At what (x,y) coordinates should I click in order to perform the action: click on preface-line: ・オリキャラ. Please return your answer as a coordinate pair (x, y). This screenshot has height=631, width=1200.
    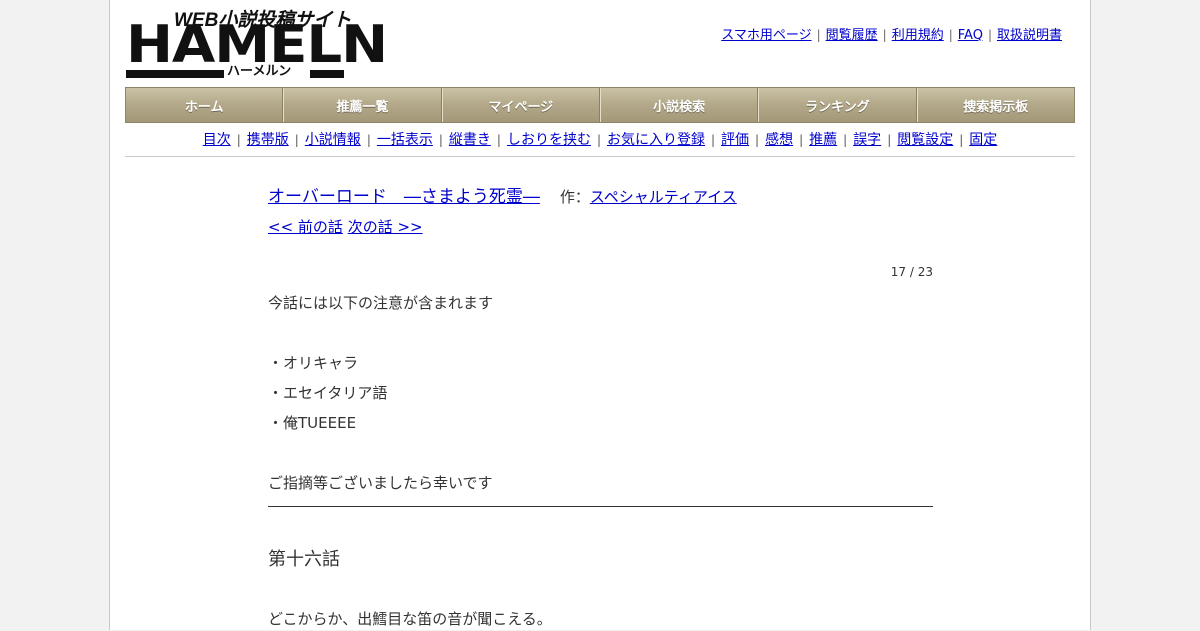
    Looking at the image, I should click on (313, 363).